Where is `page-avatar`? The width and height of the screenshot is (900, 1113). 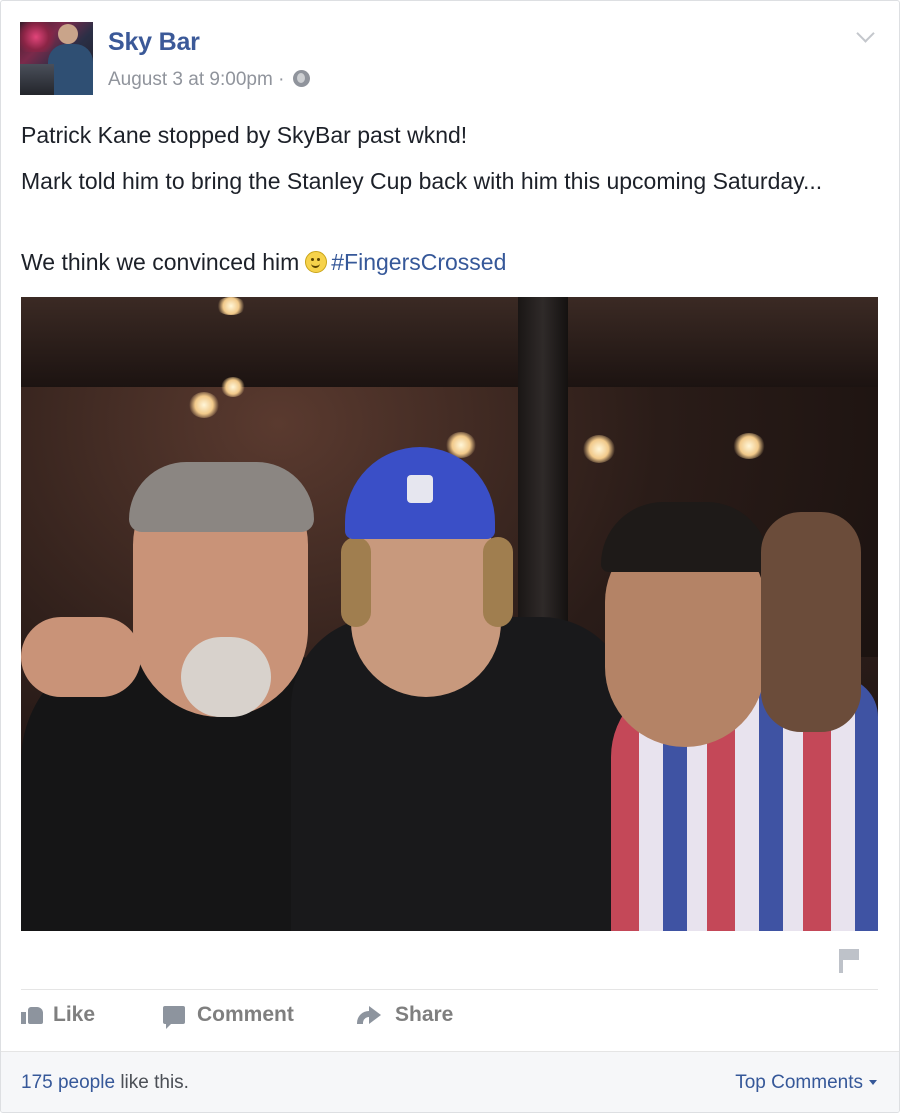 page-avatar is located at coordinates (56, 58).